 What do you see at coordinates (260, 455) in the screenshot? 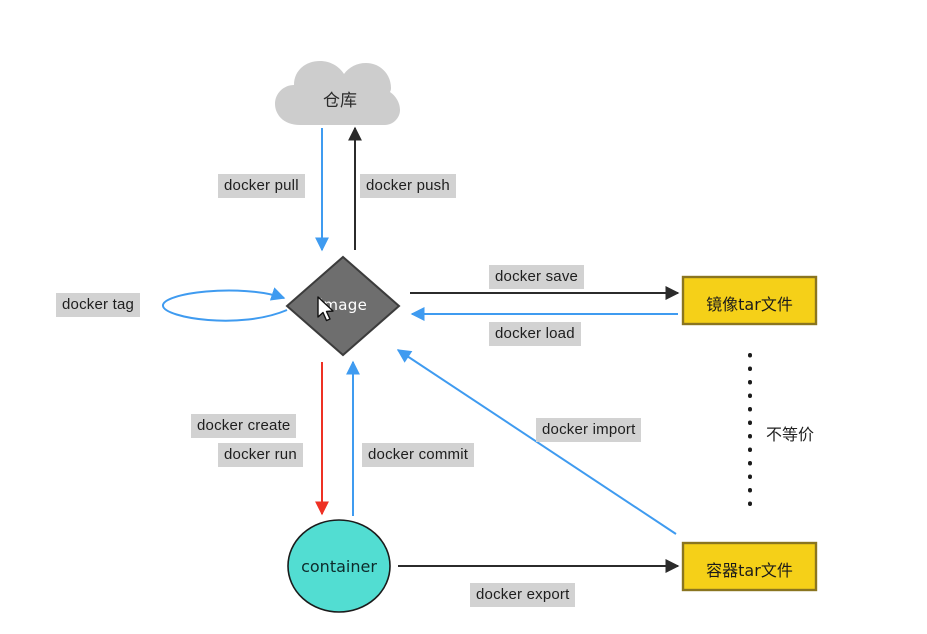
I see `edge-label-docker-run: docker run` at bounding box center [260, 455].